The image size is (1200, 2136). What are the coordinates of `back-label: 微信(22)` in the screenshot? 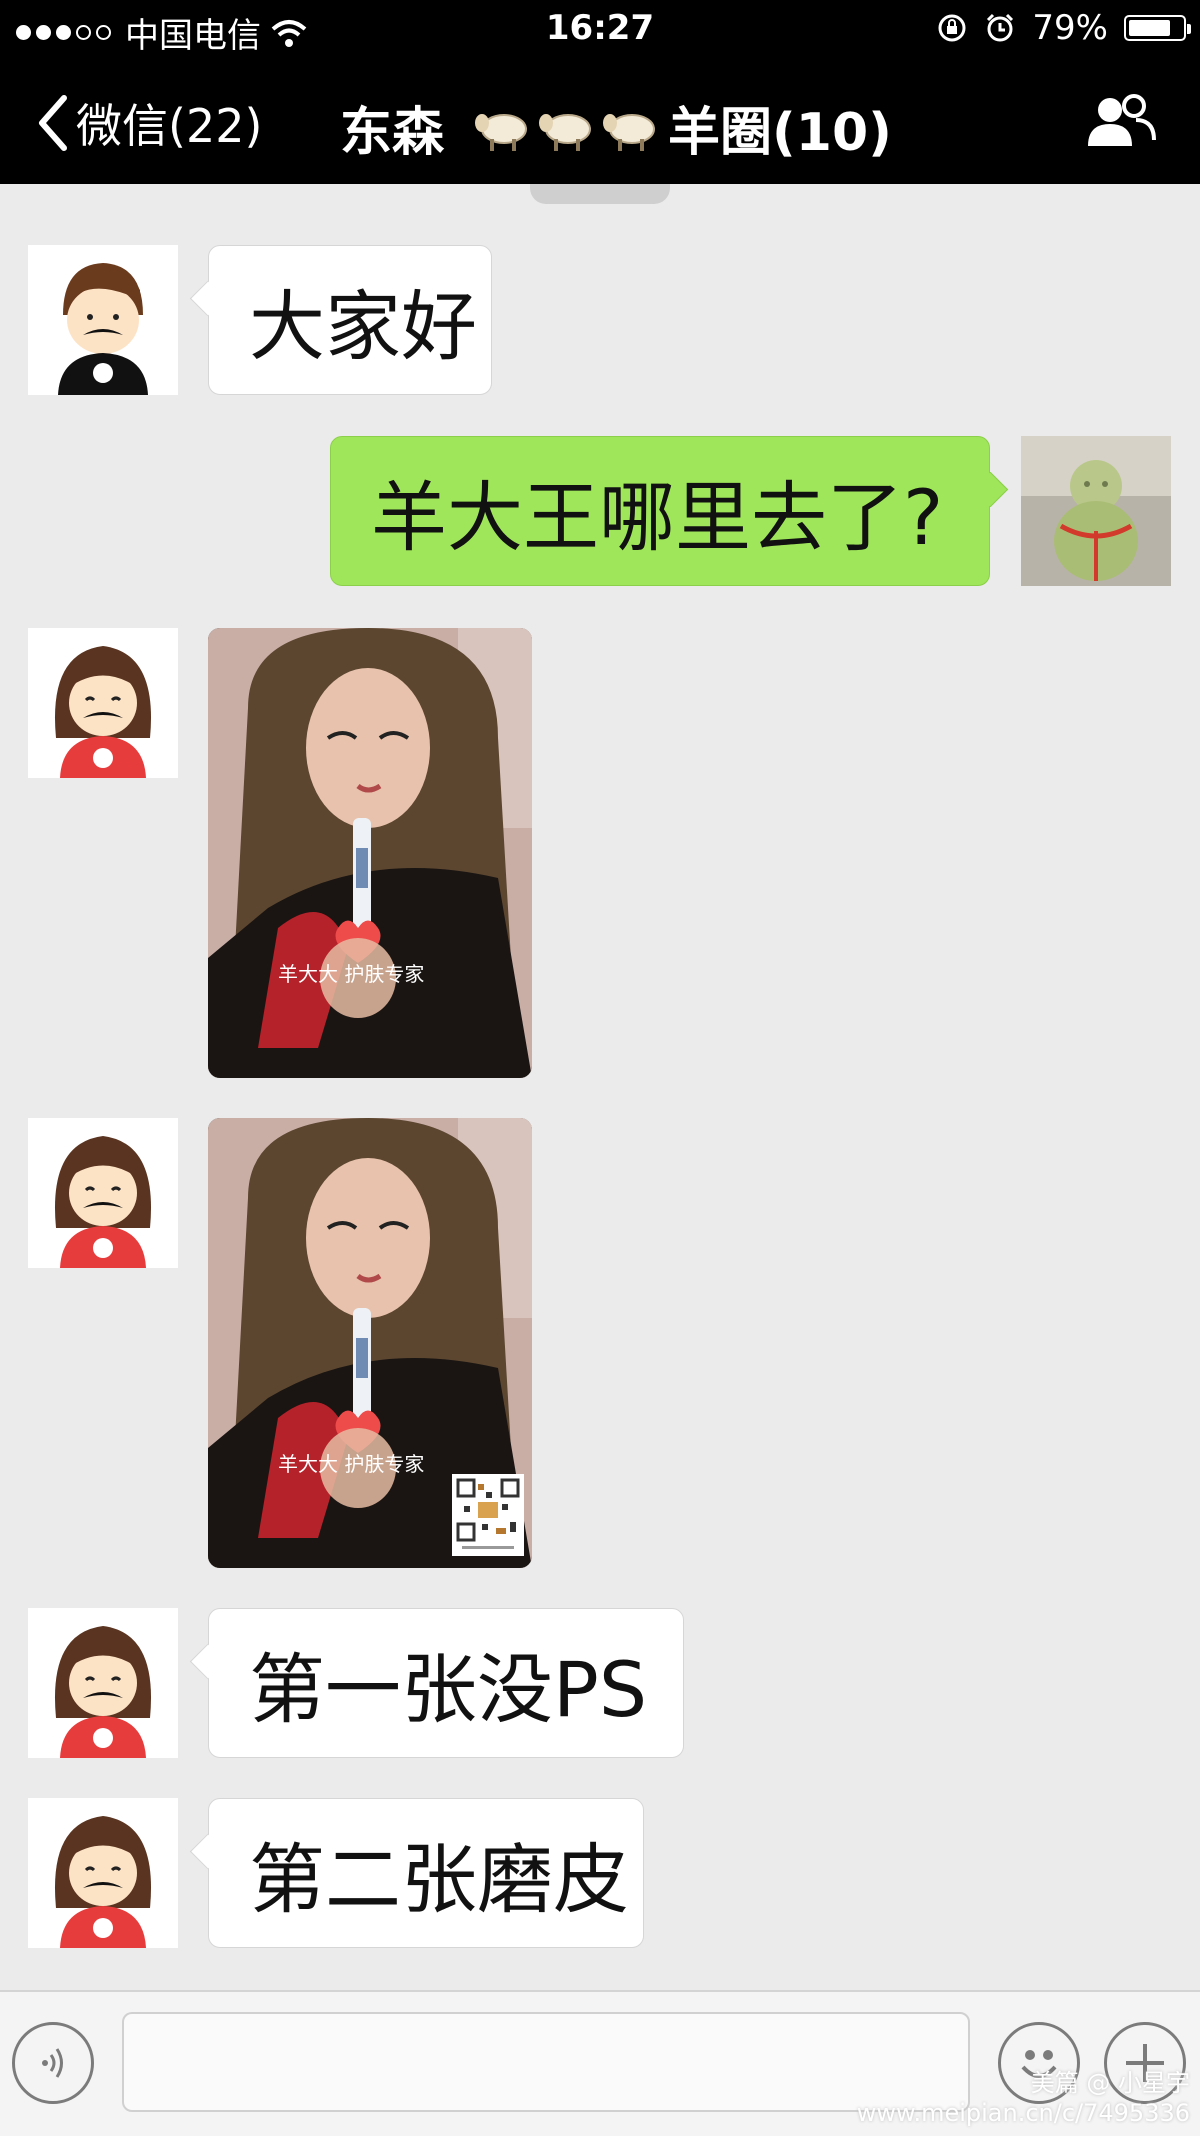 It's located at (169, 126).